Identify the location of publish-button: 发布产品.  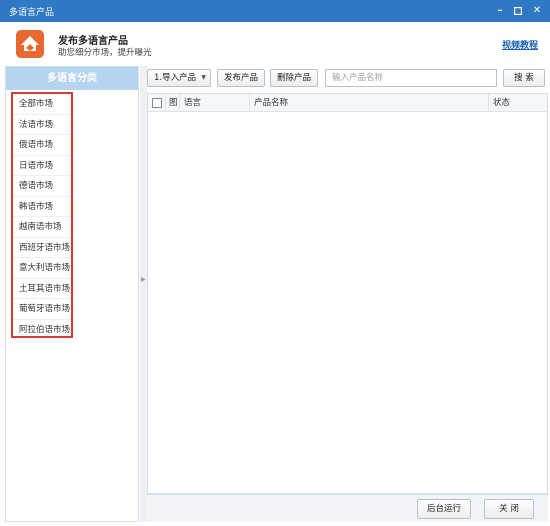
(241, 78).